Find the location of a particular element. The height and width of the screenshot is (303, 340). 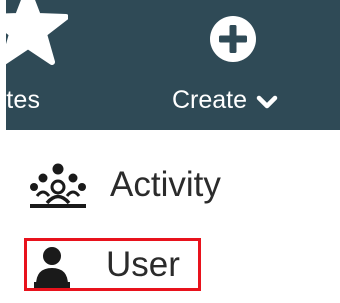

menu-item-user: User is located at coordinates (112, 264).